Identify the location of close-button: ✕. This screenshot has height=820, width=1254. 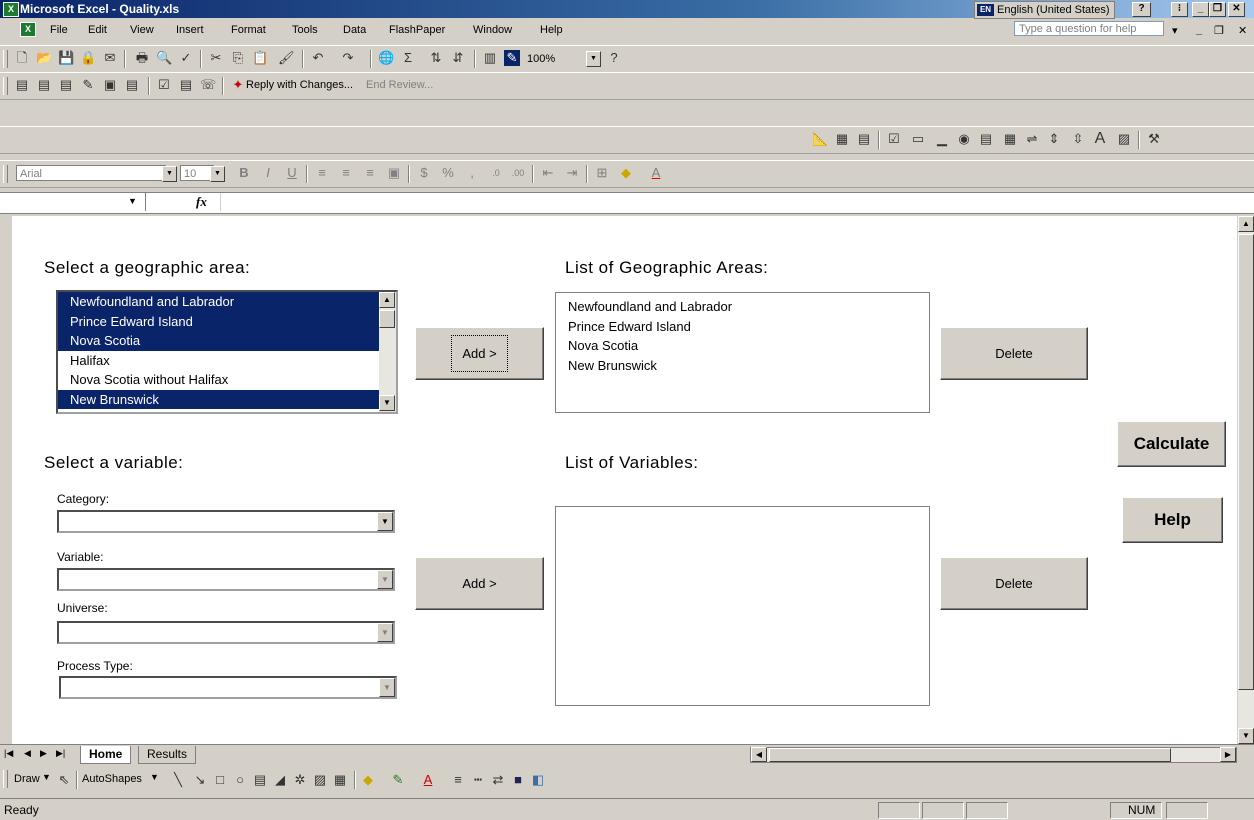
(1236, 9).